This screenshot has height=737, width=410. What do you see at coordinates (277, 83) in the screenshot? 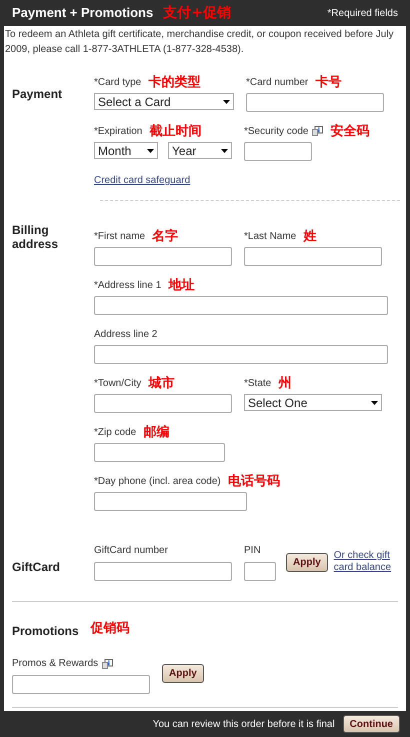
I see `field-label: *Card number` at bounding box center [277, 83].